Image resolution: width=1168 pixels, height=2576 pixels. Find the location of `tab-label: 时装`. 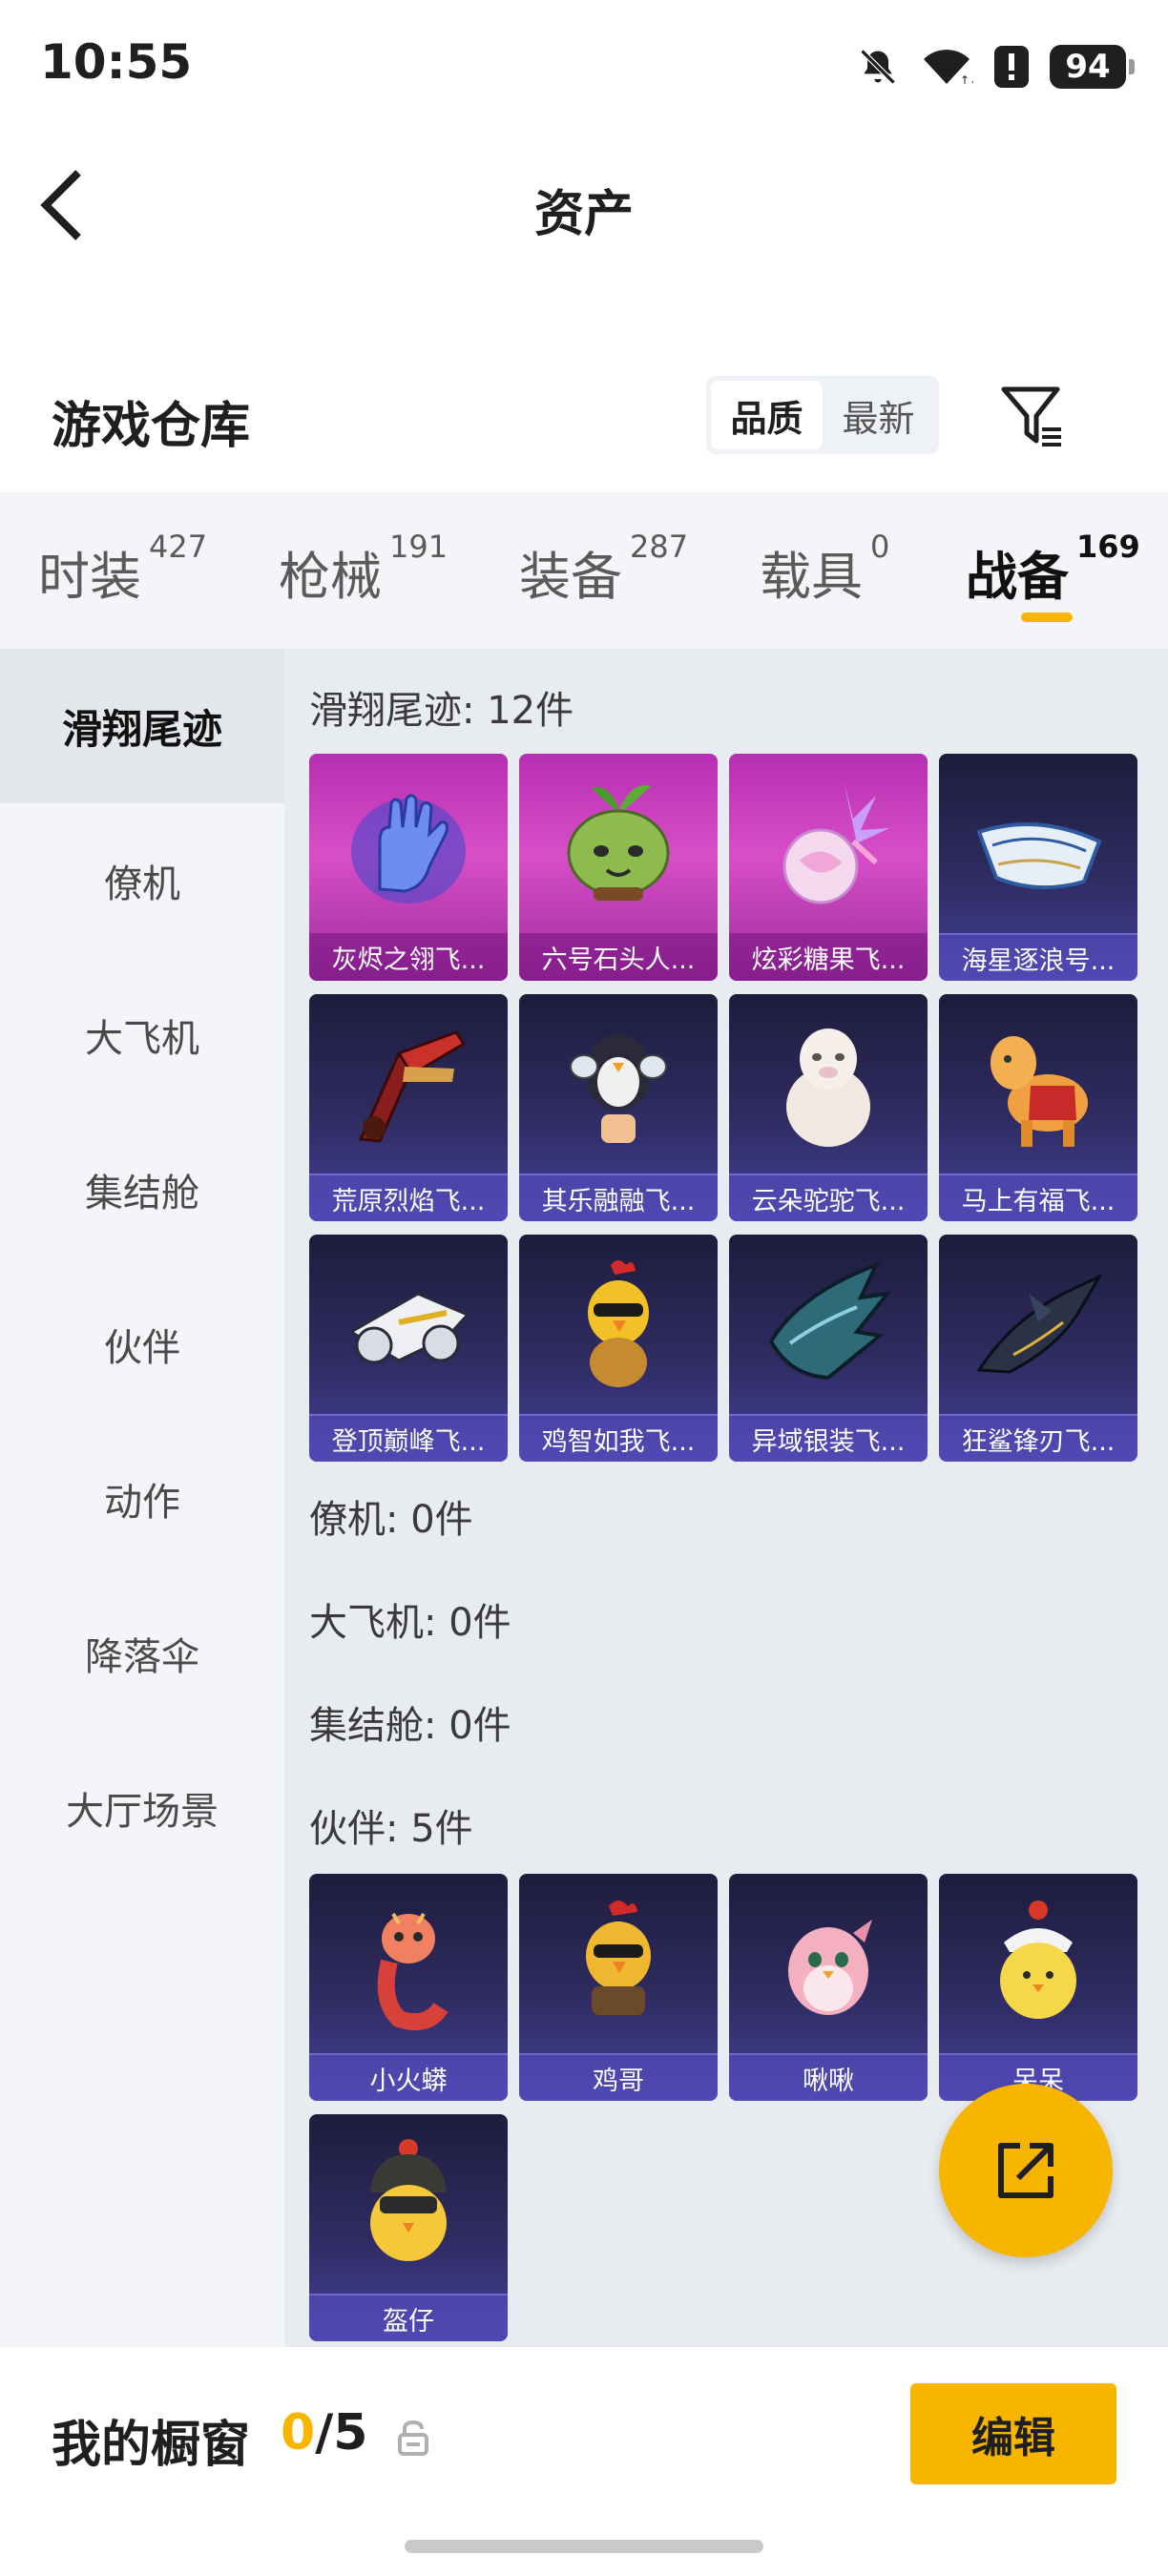

tab-label: 时装 is located at coordinates (89, 577).